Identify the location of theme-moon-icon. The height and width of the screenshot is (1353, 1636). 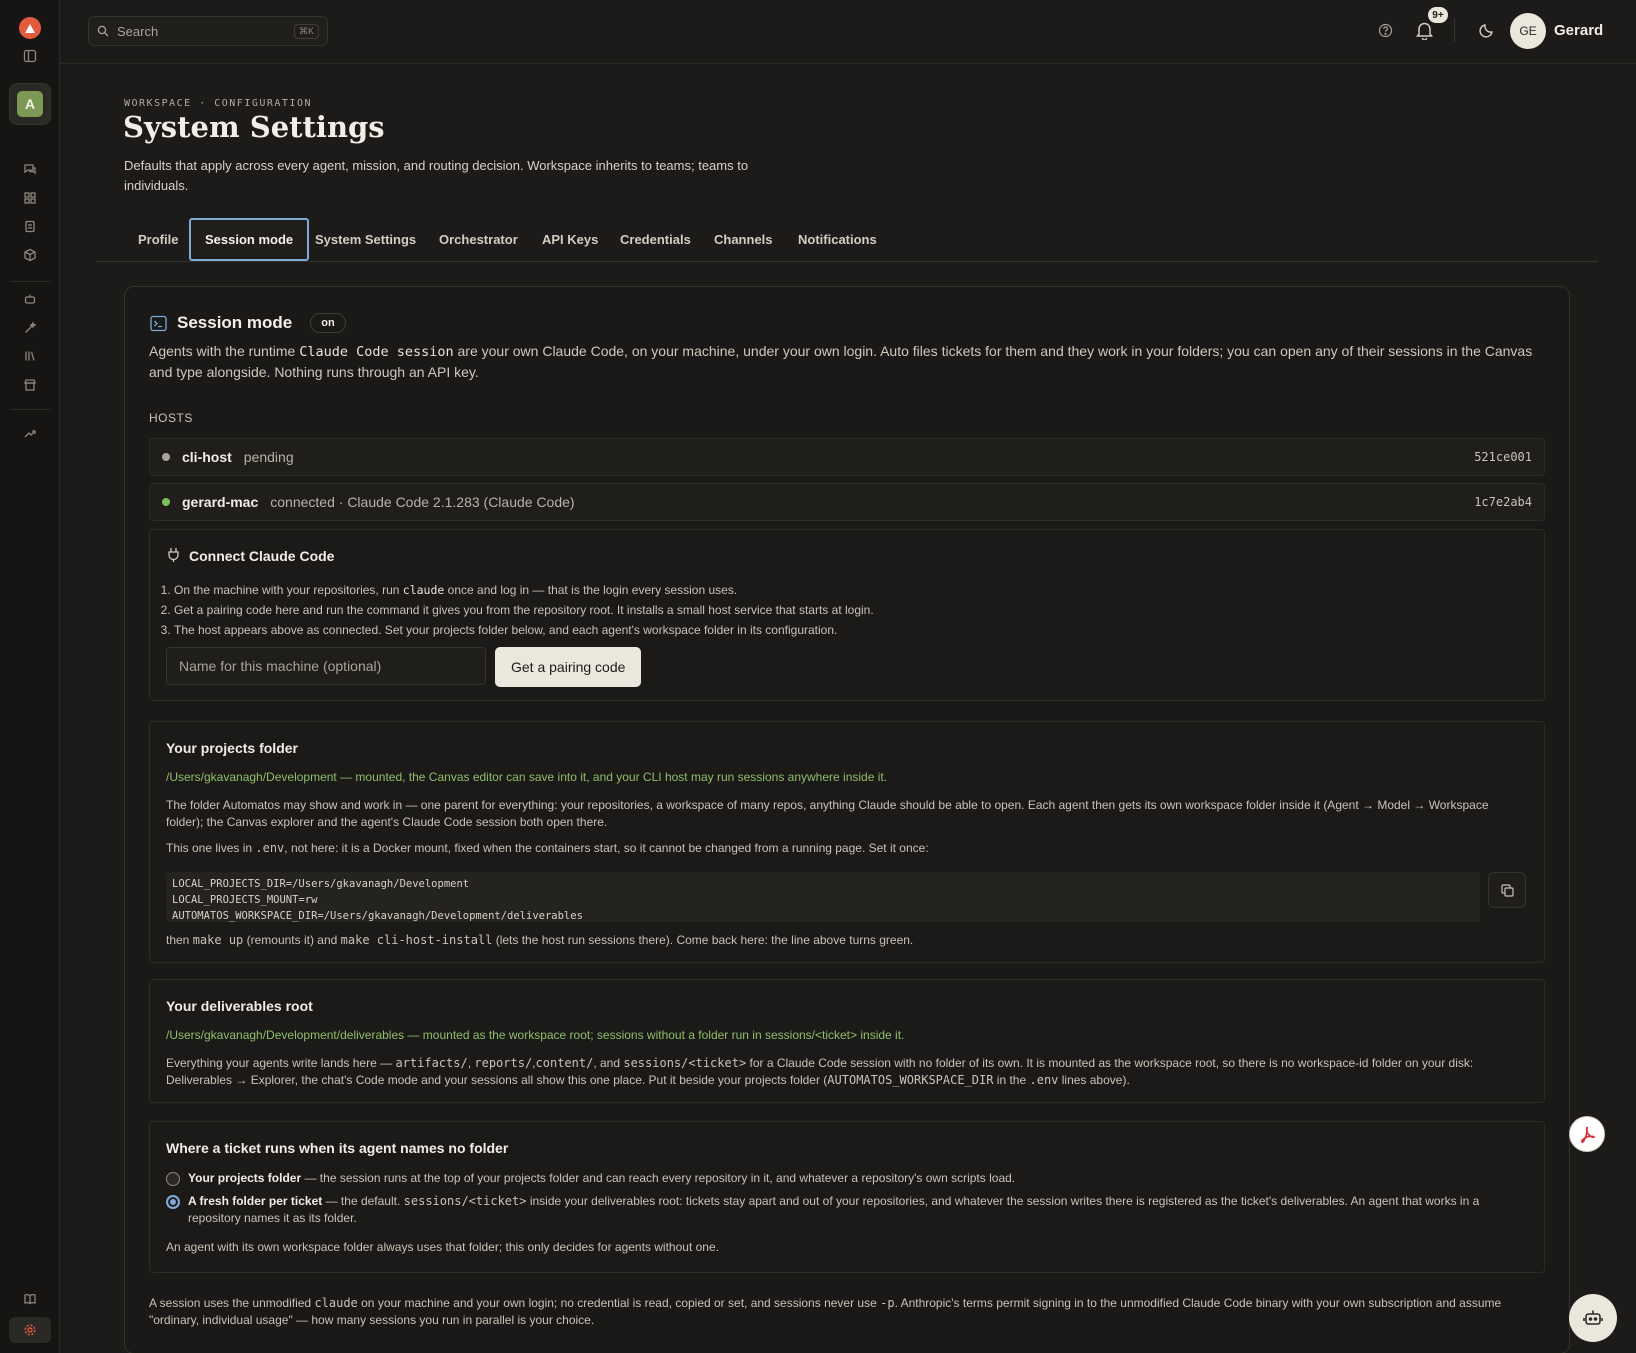
(1487, 30).